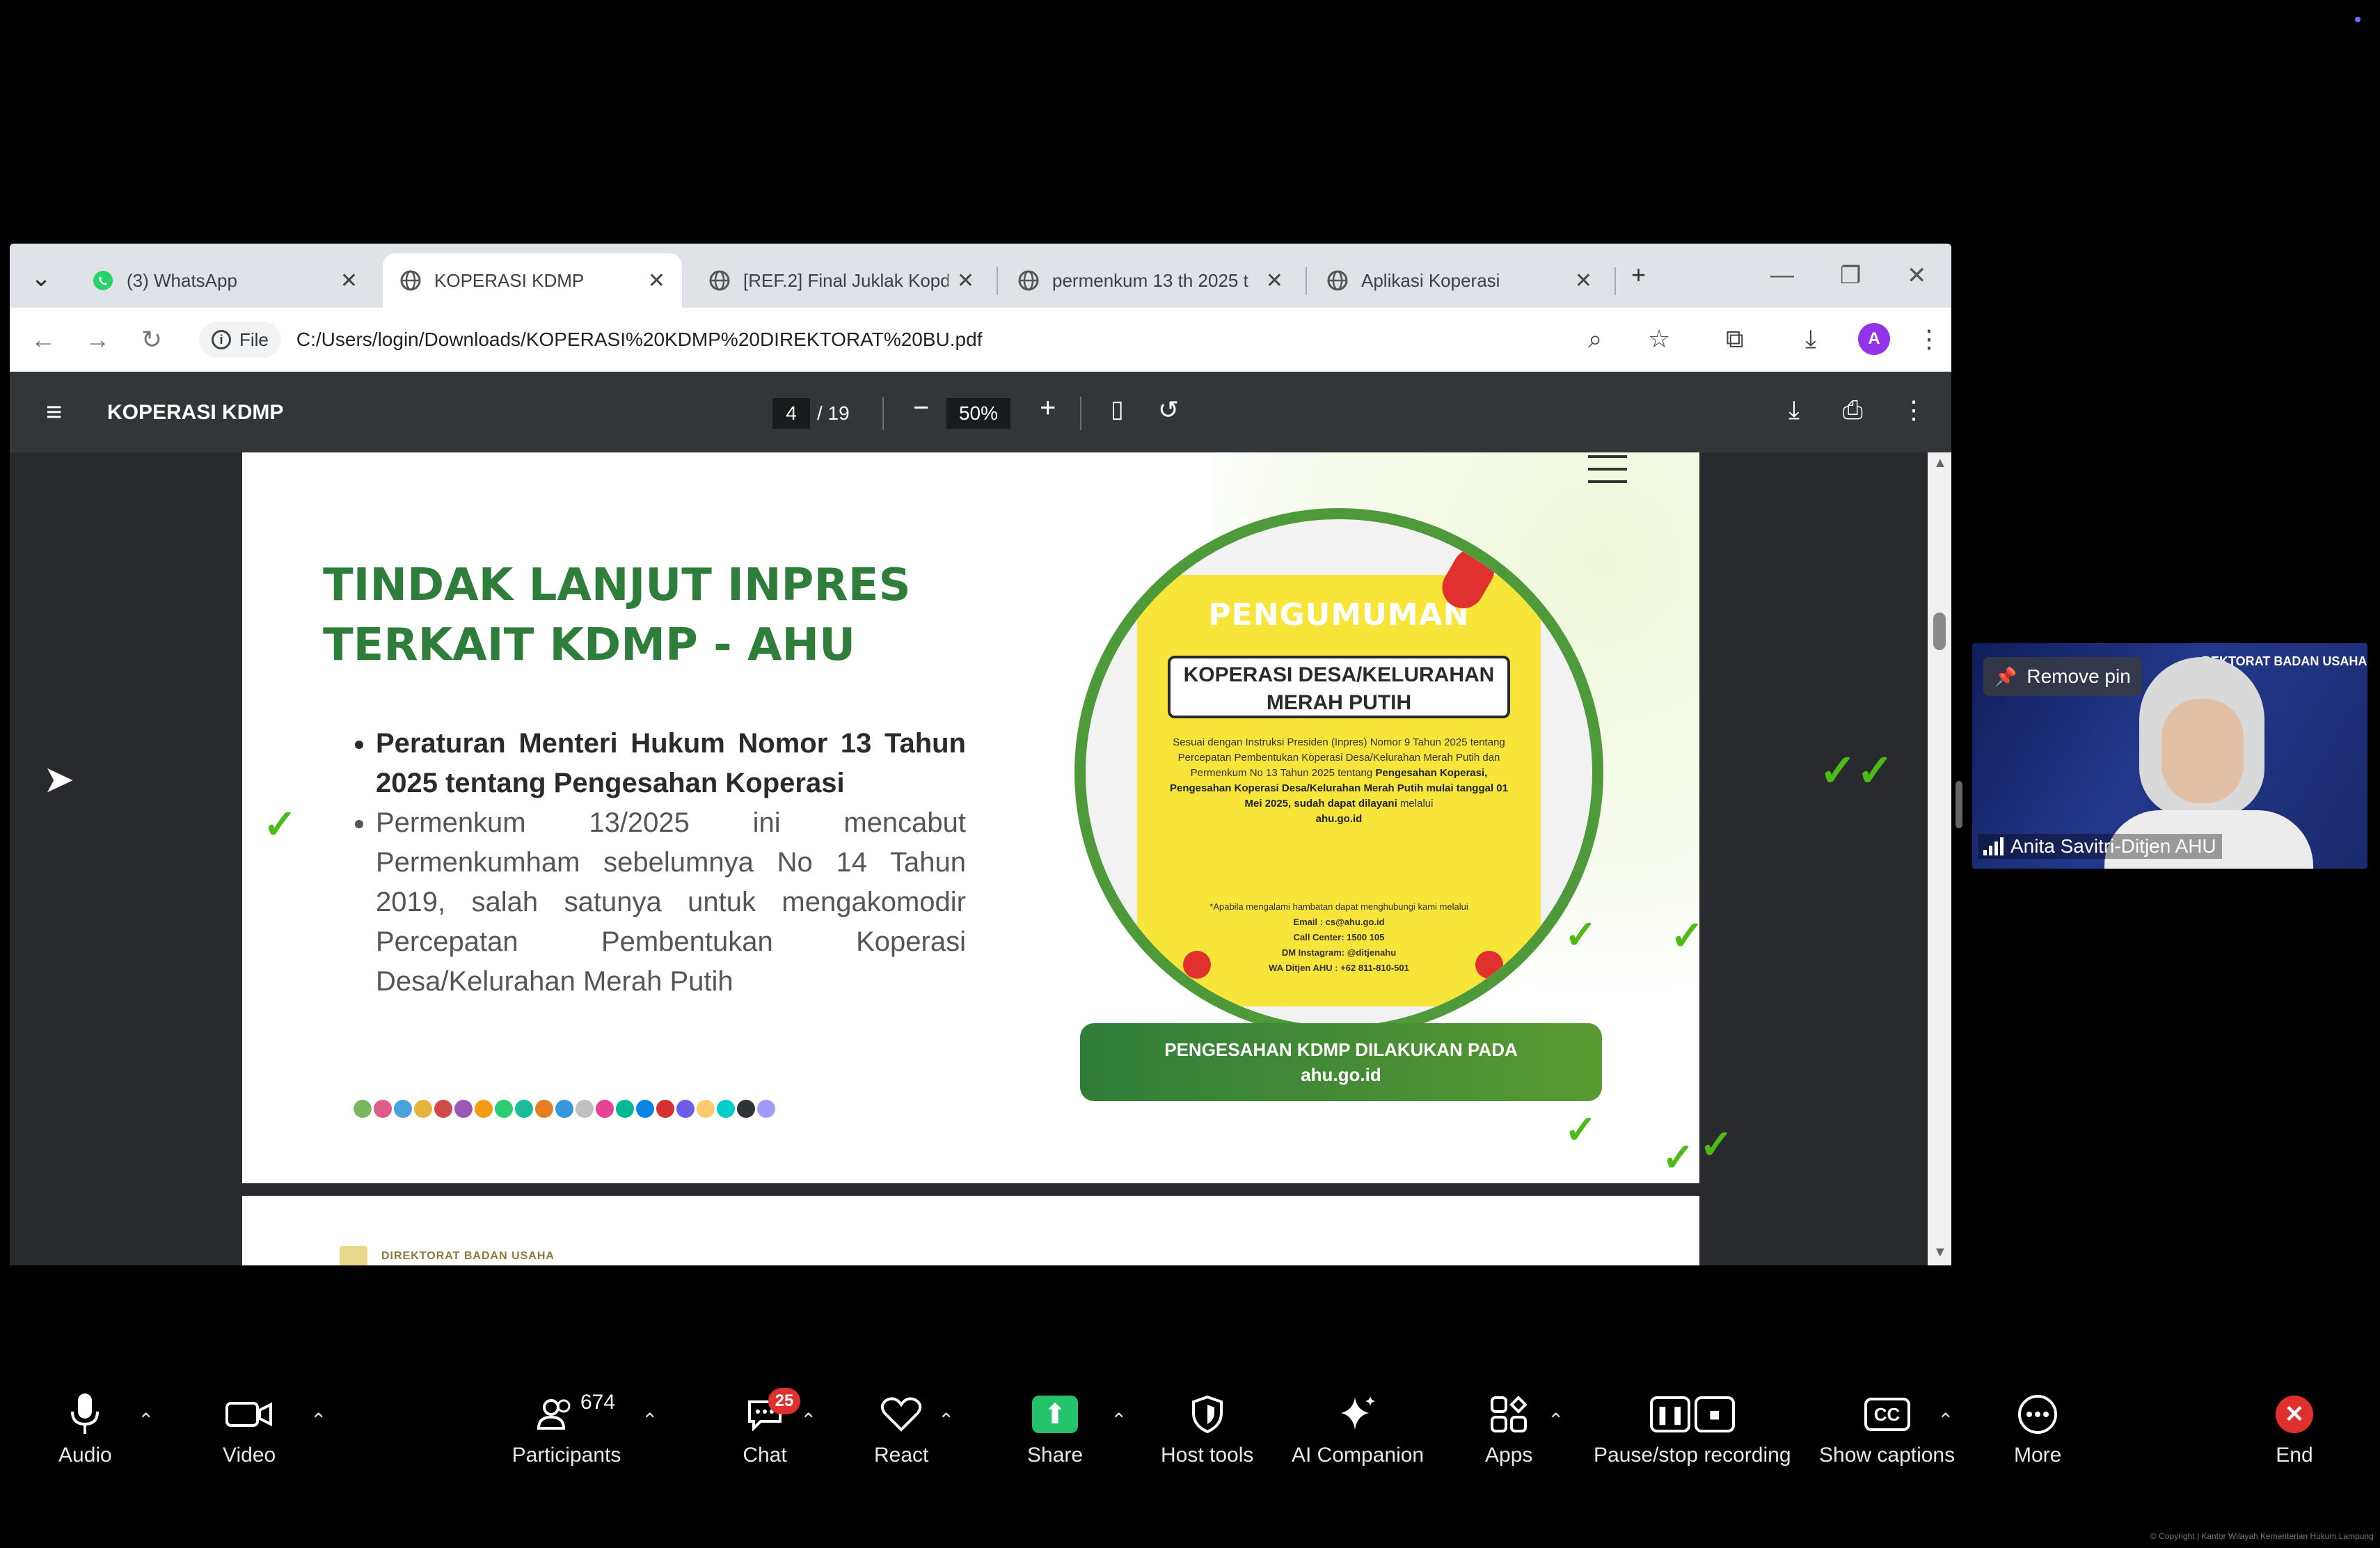 Image resolution: width=2380 pixels, height=1548 pixels. I want to click on print-icon: ⎙, so click(1853, 410).